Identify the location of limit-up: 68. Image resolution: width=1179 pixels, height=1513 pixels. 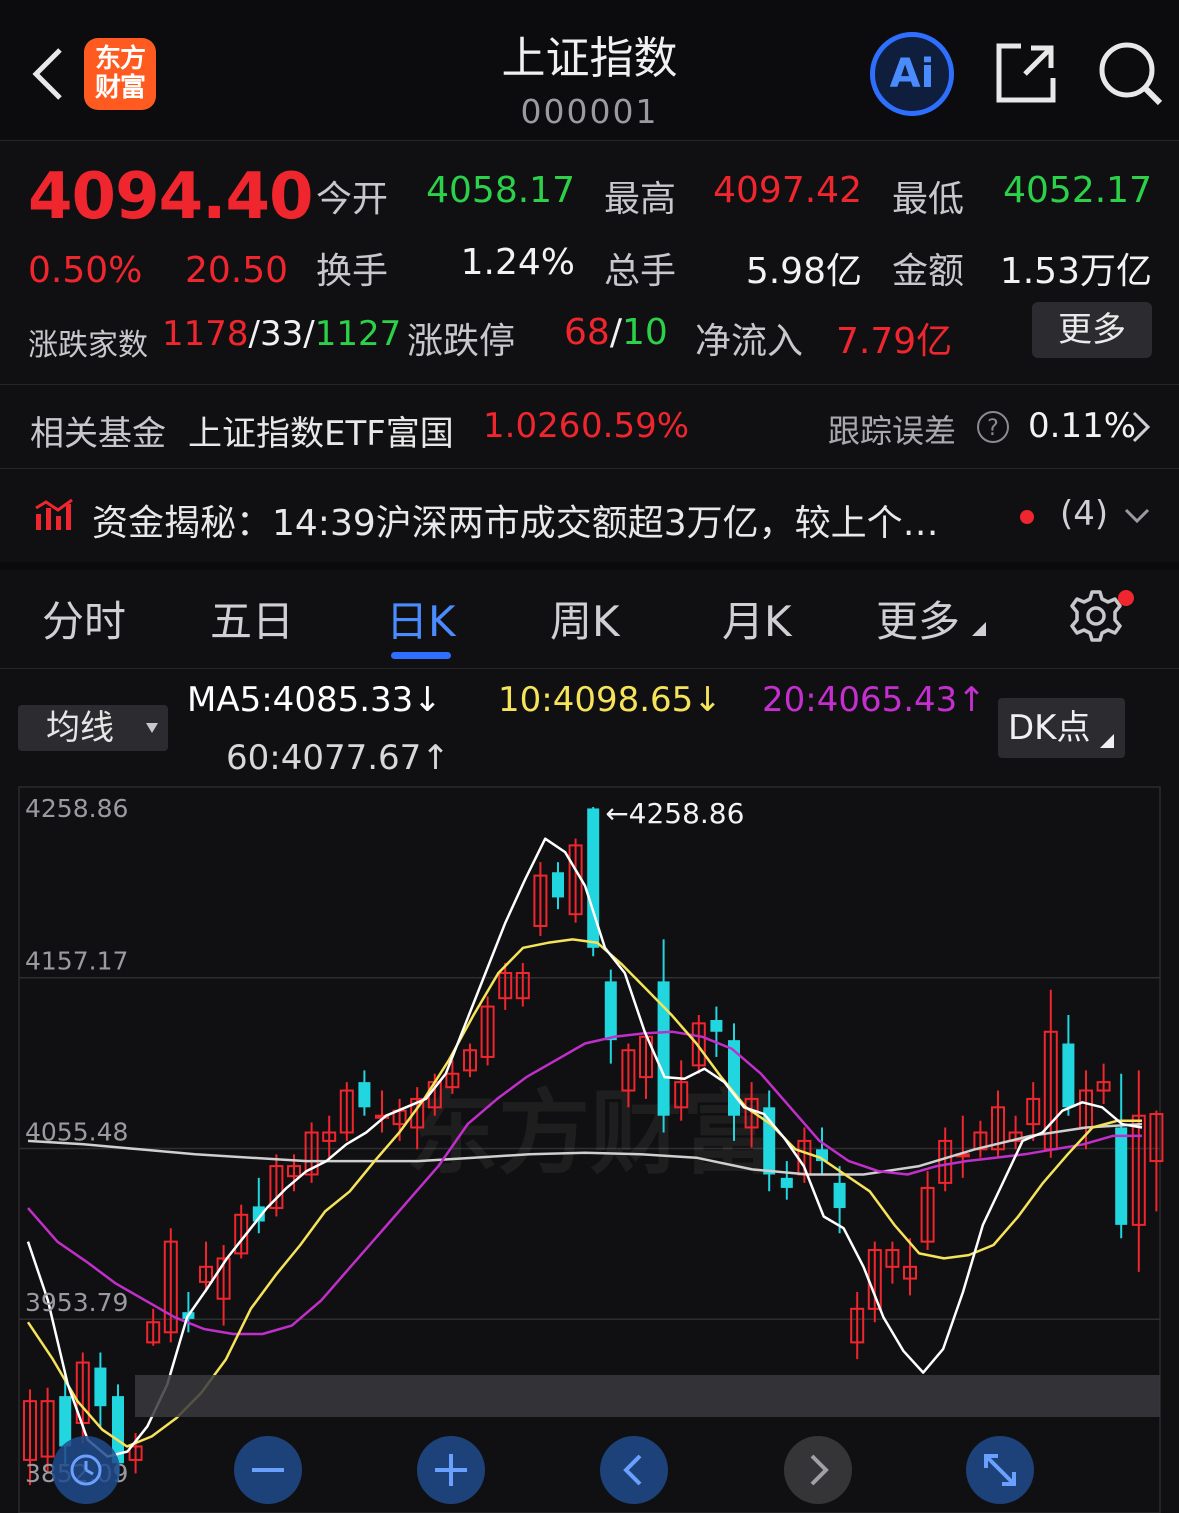
(587, 332).